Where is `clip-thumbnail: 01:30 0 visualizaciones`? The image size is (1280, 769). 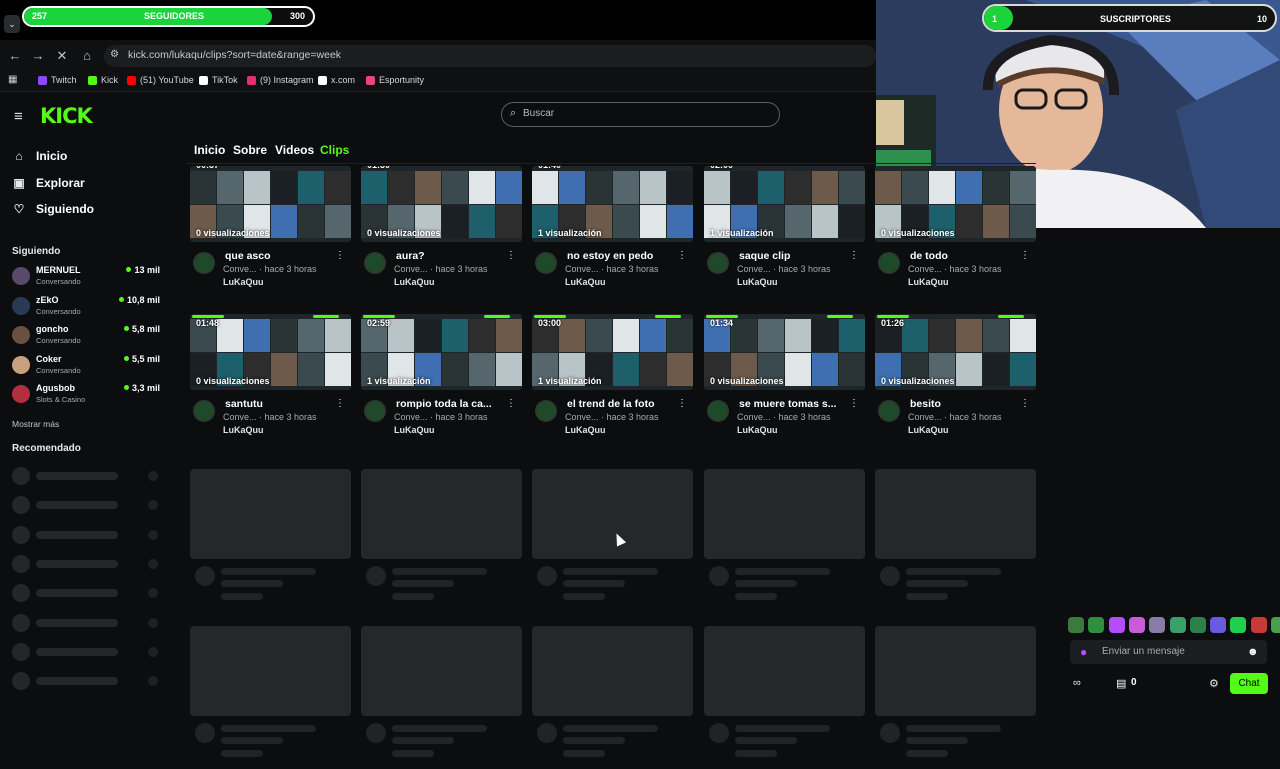
clip-thumbnail: 01:30 0 visualizaciones is located at coordinates (441, 204).